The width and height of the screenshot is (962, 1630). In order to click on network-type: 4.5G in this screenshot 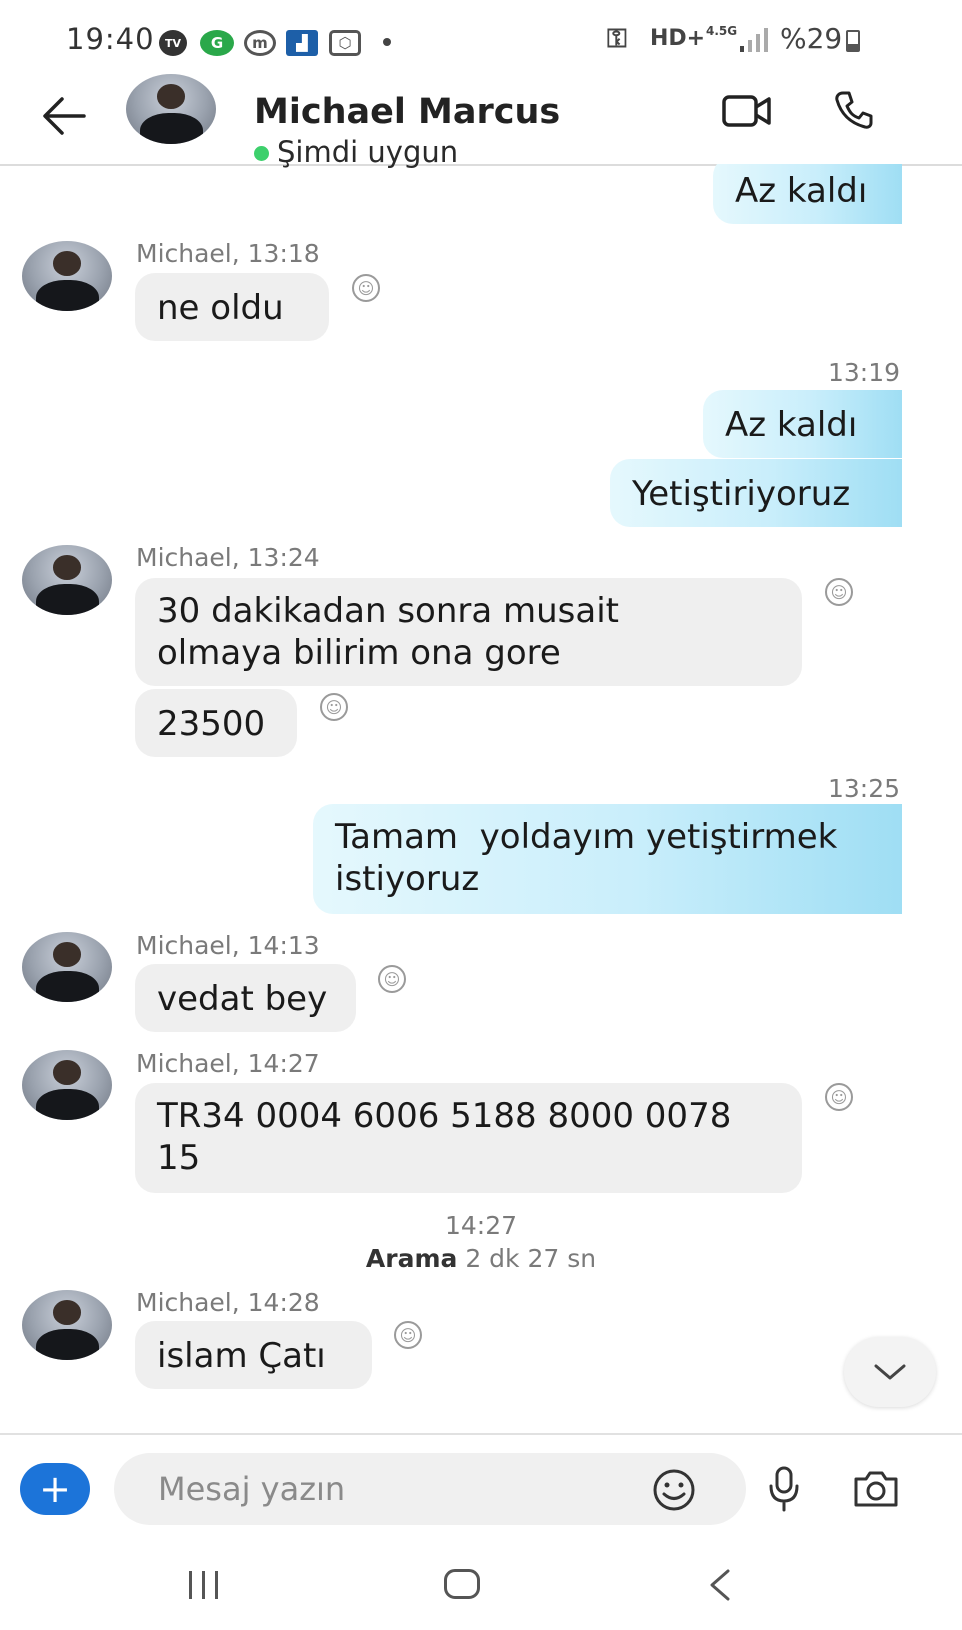, I will do `click(722, 31)`.